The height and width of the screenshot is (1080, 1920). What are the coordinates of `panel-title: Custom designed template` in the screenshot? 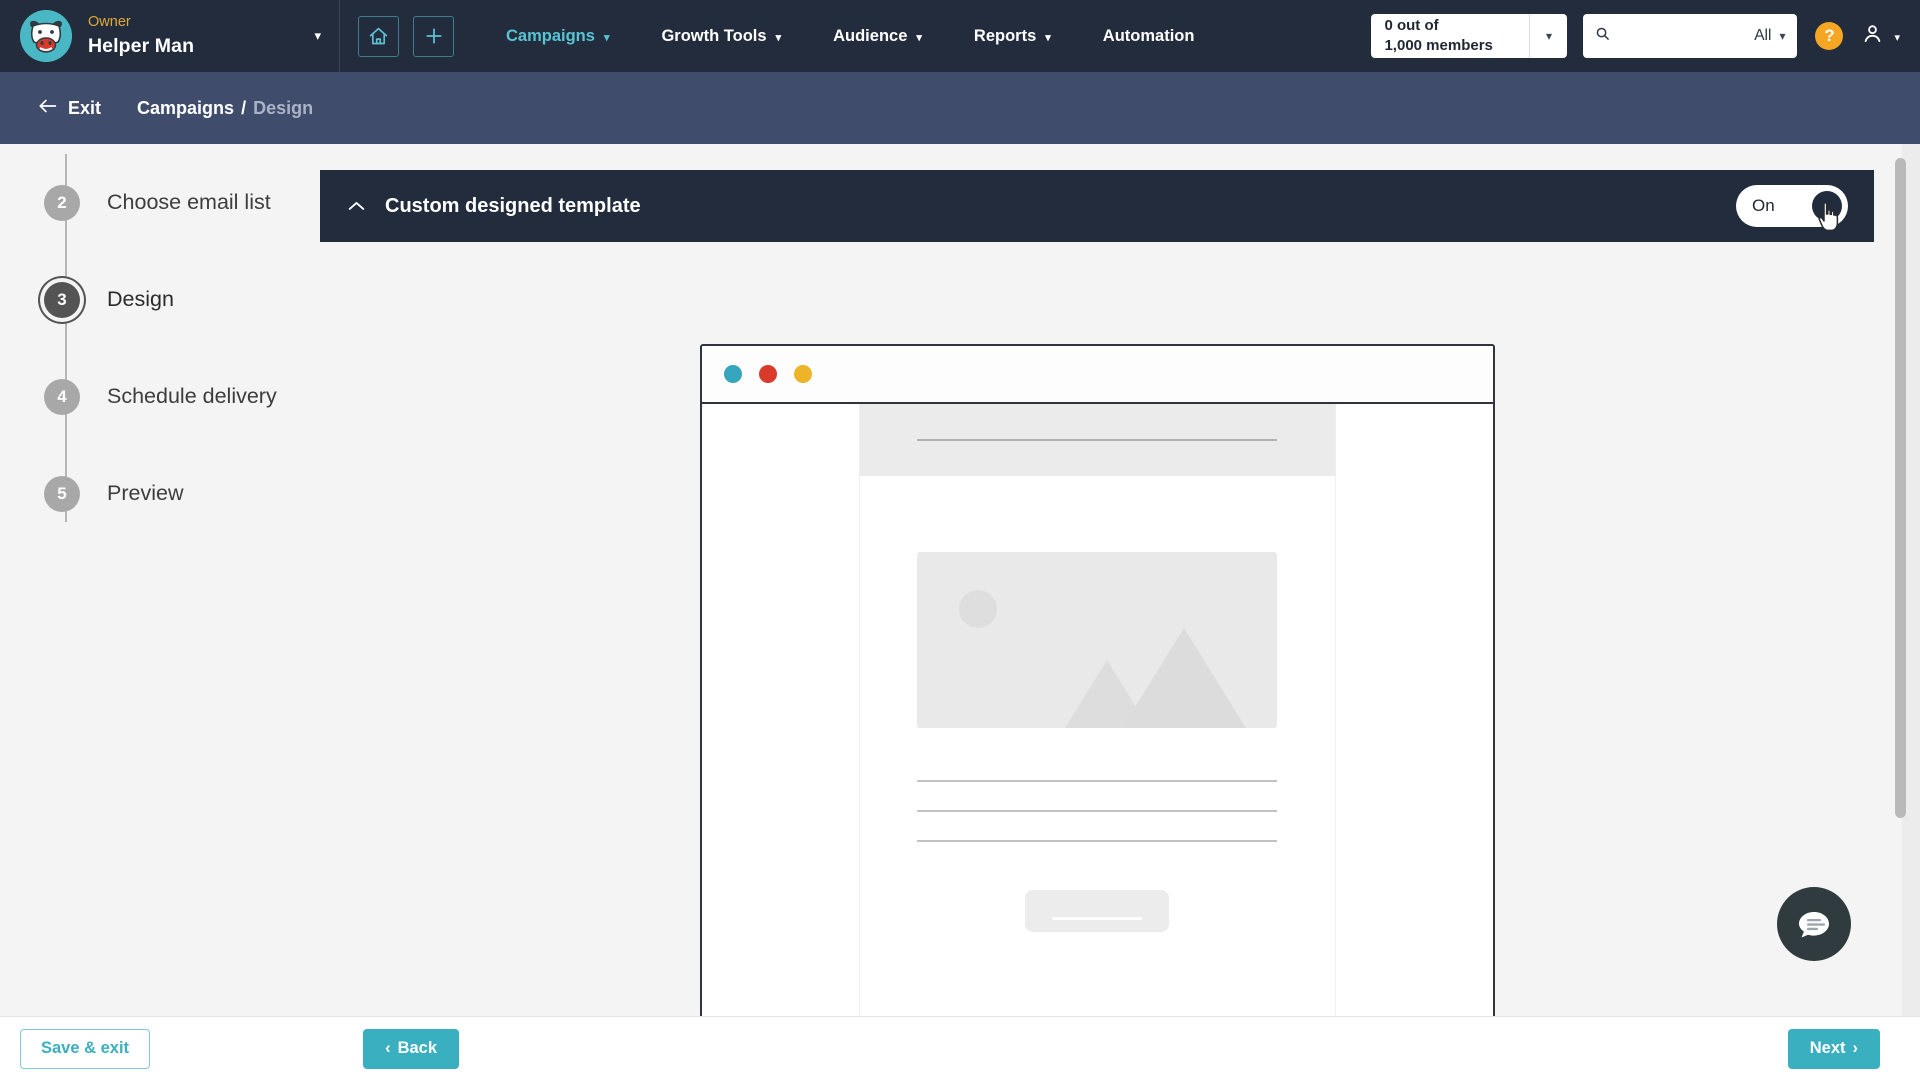 It's located at (513, 205).